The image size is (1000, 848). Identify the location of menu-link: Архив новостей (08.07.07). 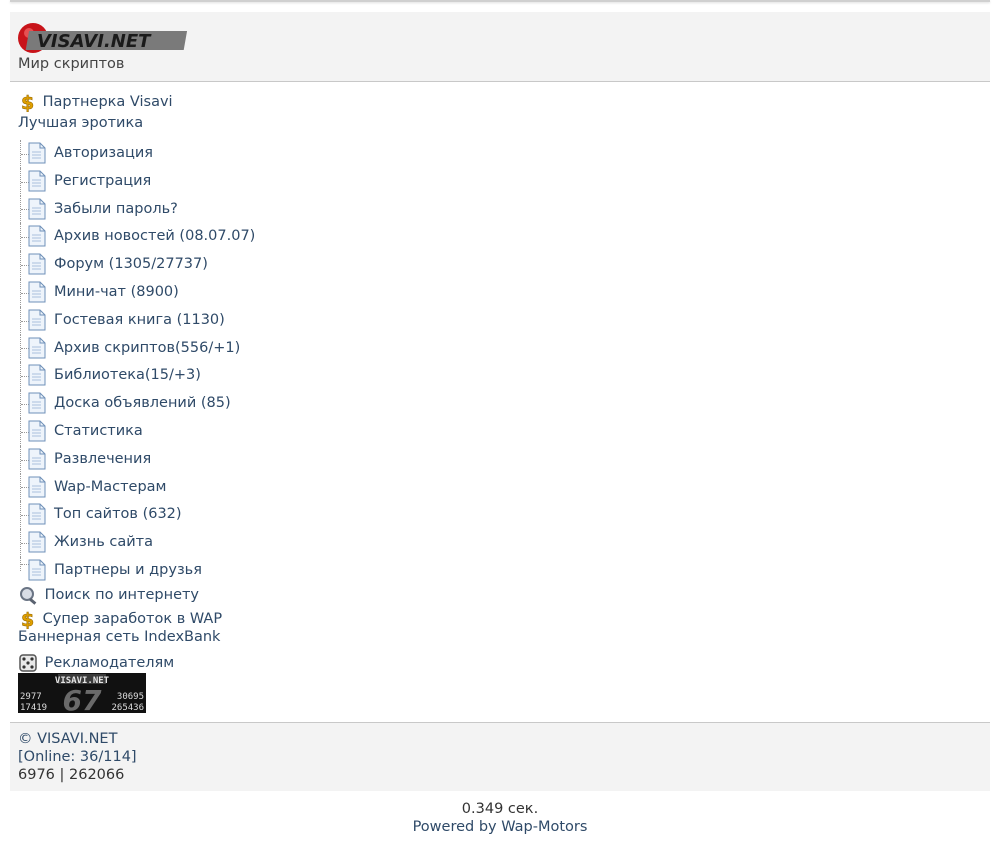
(154, 236).